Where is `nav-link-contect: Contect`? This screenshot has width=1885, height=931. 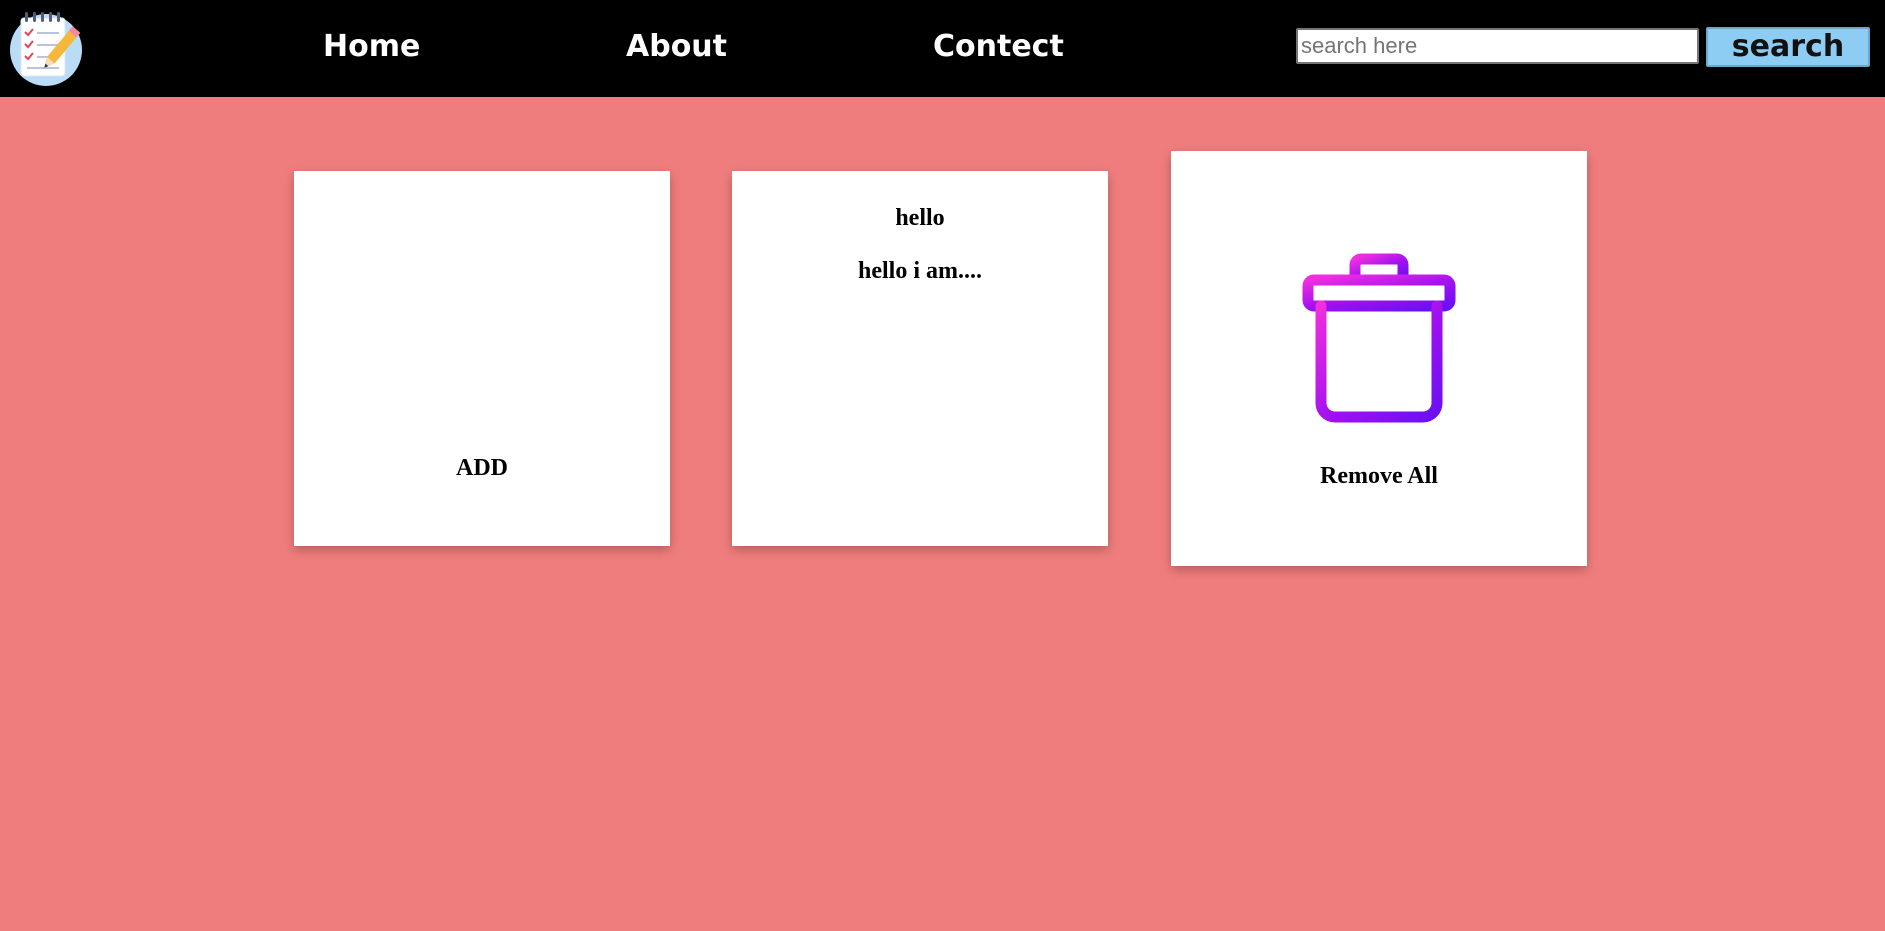
nav-link-contect: Contect is located at coordinates (998, 47).